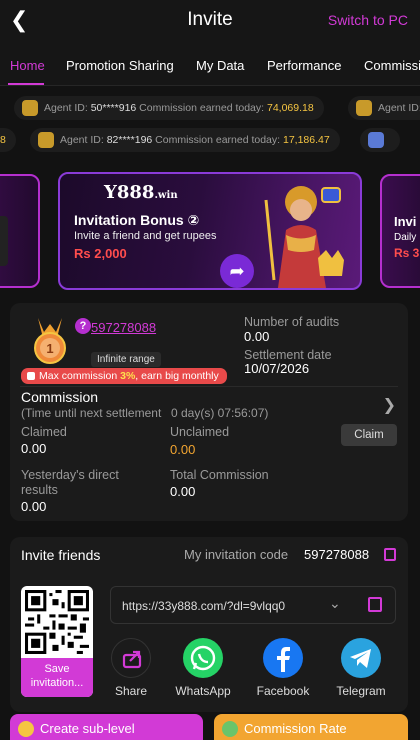  I want to click on divider, so click(209, 386).